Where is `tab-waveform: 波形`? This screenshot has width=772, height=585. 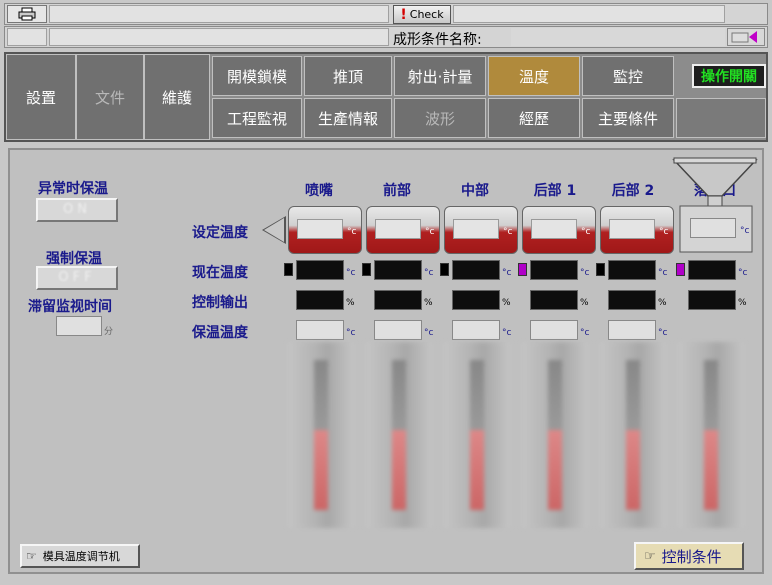
tab-waveform: 波形 is located at coordinates (440, 118).